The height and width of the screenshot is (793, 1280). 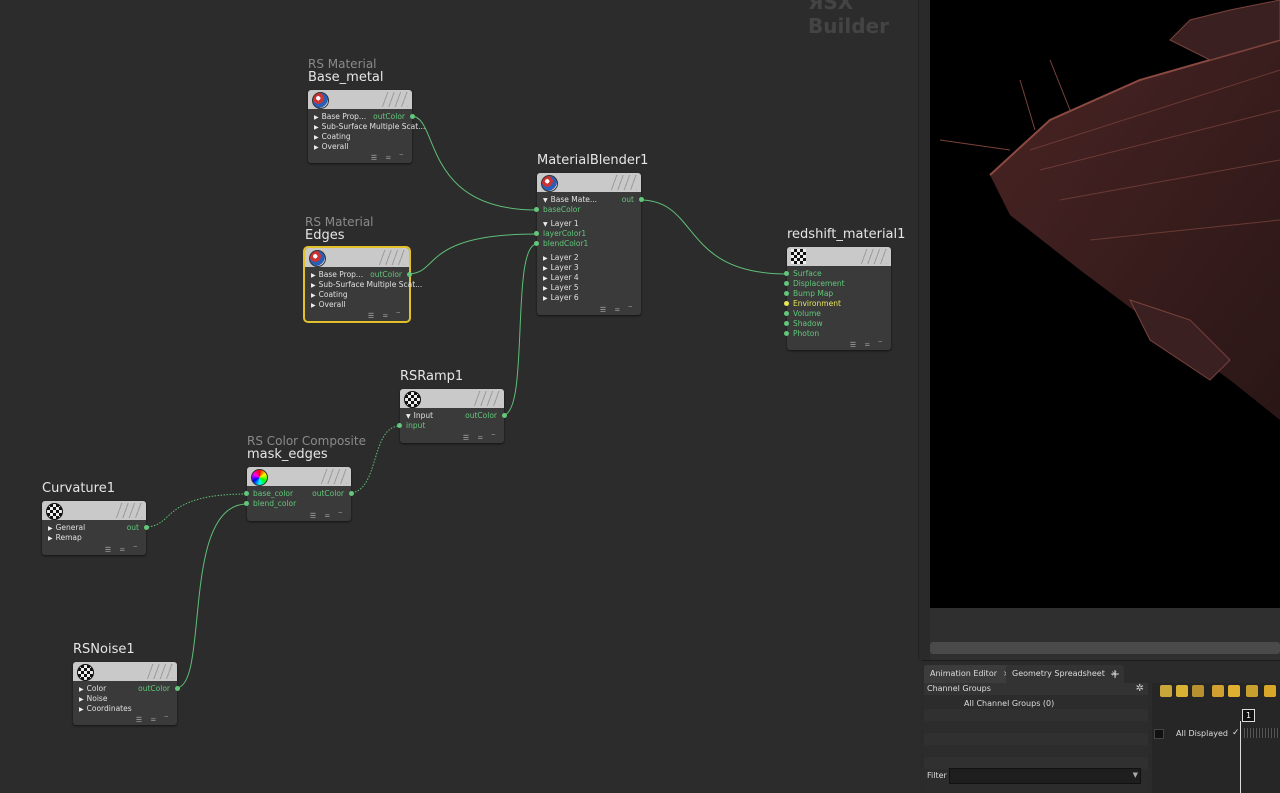 What do you see at coordinates (211, 596) in the screenshot?
I see `wire-noise-to-composite` at bounding box center [211, 596].